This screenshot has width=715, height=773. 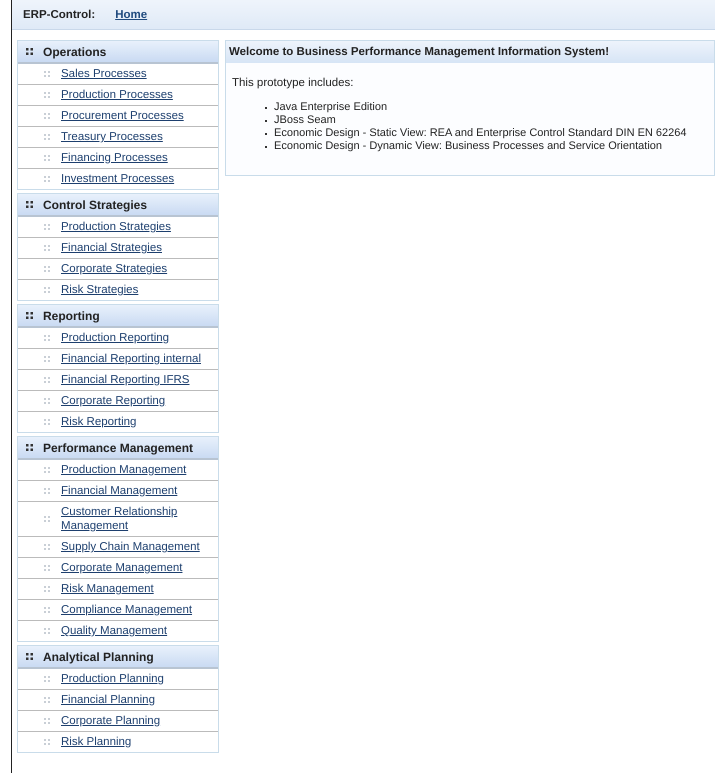 I want to click on menu-link: Financial Reporting IFRS, so click(x=125, y=380).